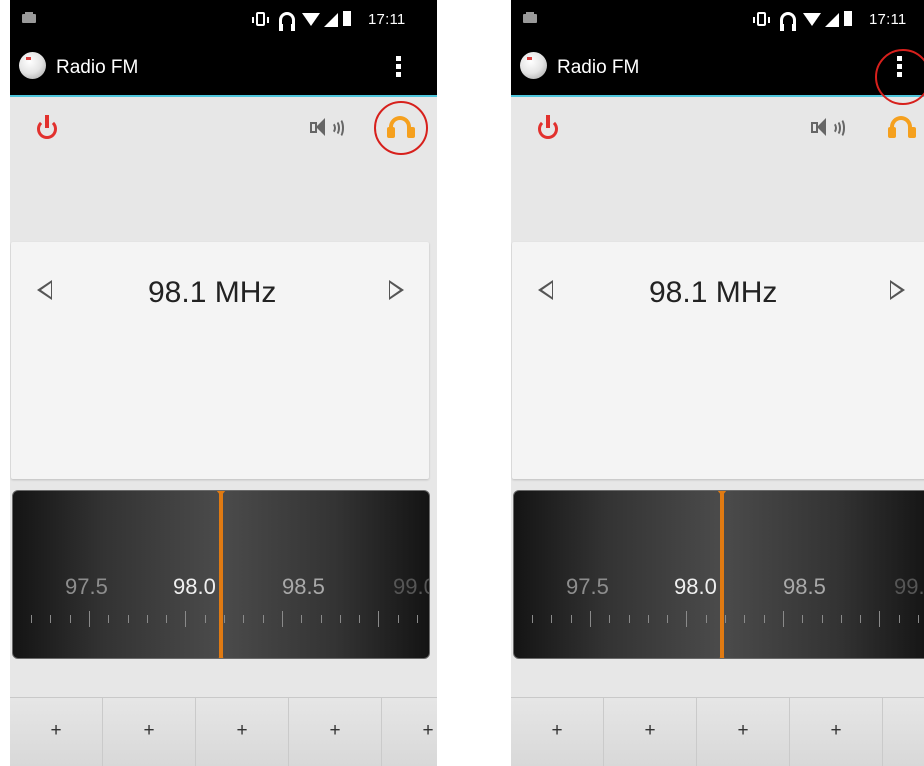 This screenshot has width=924, height=766. Describe the element at coordinates (899, 77) in the screenshot. I see `highlight-circle` at that location.